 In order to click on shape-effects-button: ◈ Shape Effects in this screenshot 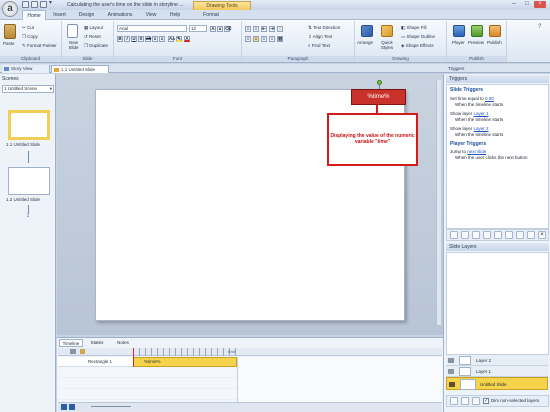, I will do `click(417, 46)`.